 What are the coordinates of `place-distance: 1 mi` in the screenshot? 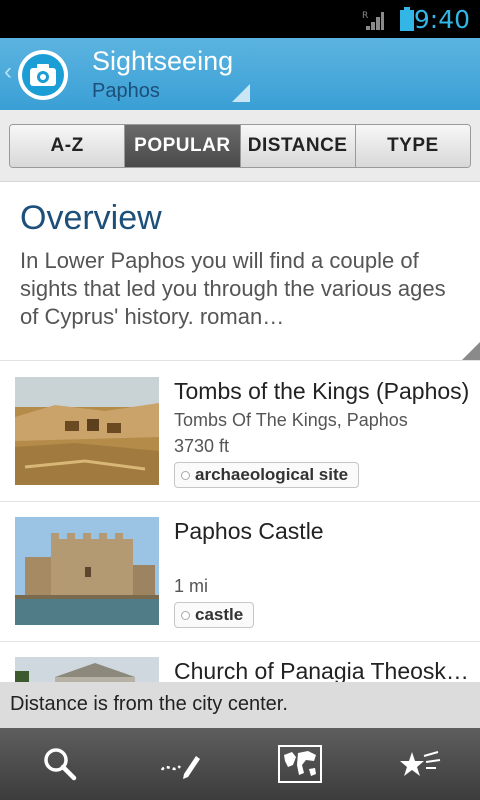 It's located at (191, 586).